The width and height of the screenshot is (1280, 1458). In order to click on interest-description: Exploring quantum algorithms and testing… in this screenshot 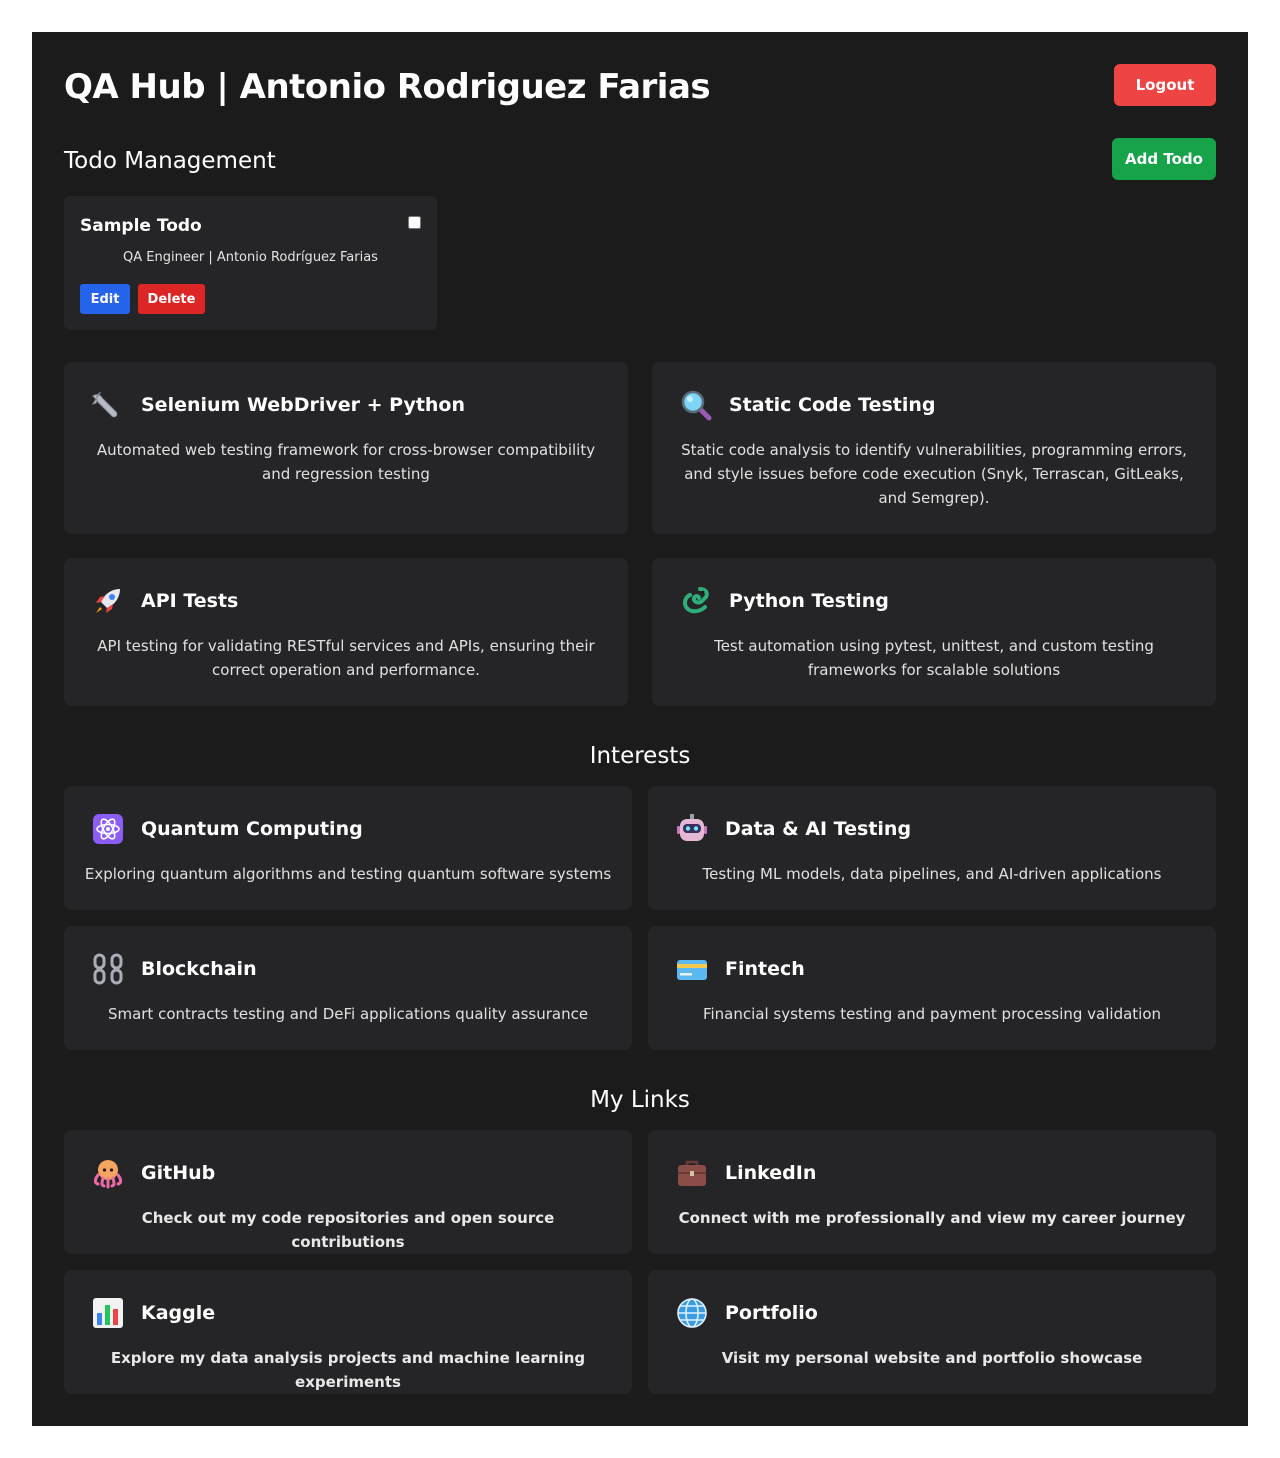, I will do `click(348, 874)`.